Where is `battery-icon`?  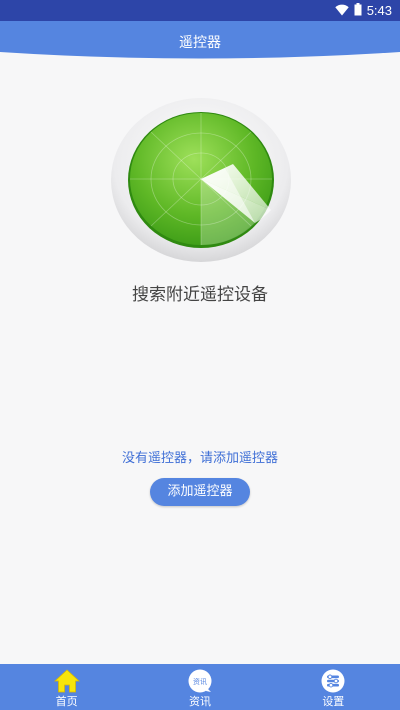
battery-icon is located at coordinates (358, 10).